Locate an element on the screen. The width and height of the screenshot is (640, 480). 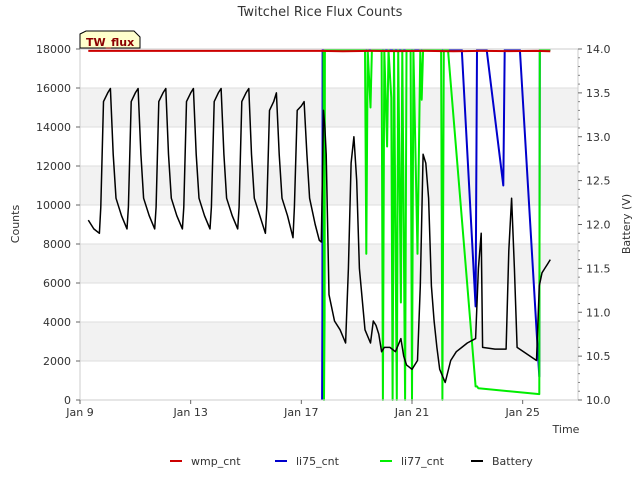
y-axis-right: 10.0 10.5 11.0 11.5 12.0 12.5 13.0 13.5 14.0 is located at coordinates (594, 225).